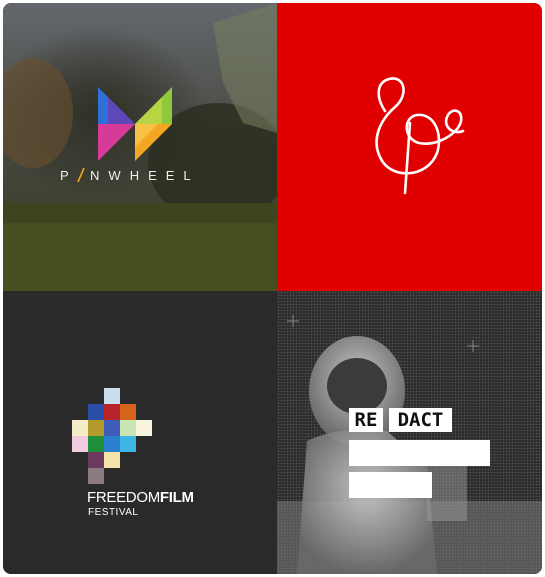  What do you see at coordinates (366, 420) in the screenshot?
I see `redact-word-left: RE` at bounding box center [366, 420].